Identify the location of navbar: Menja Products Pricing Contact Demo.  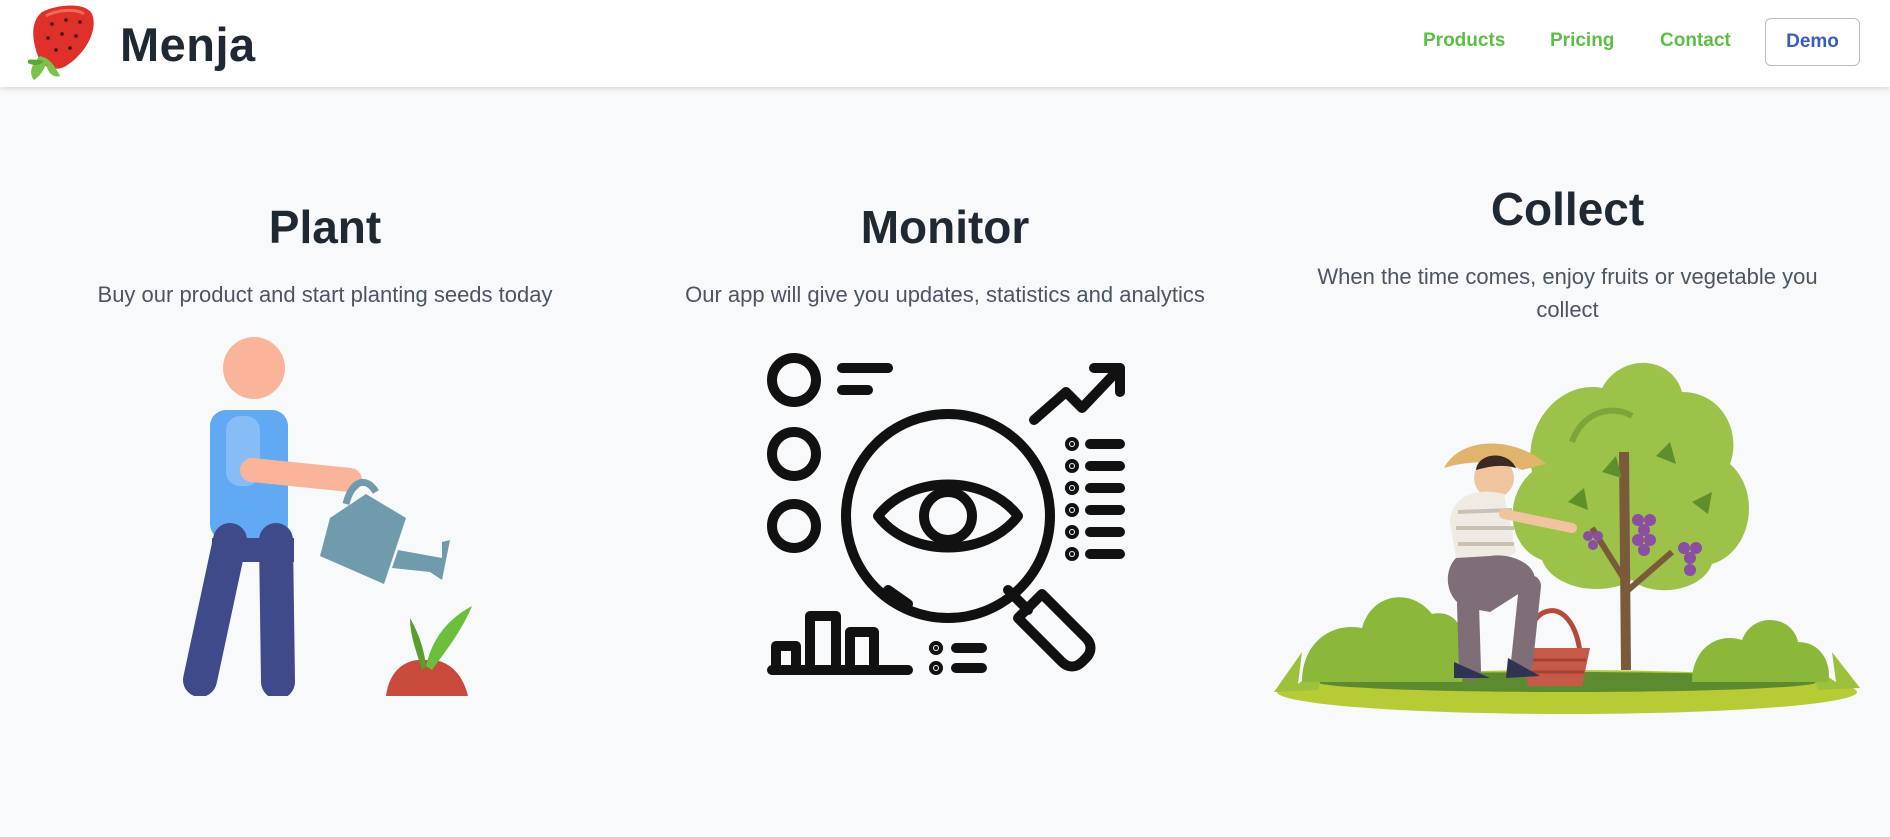
(945, 43).